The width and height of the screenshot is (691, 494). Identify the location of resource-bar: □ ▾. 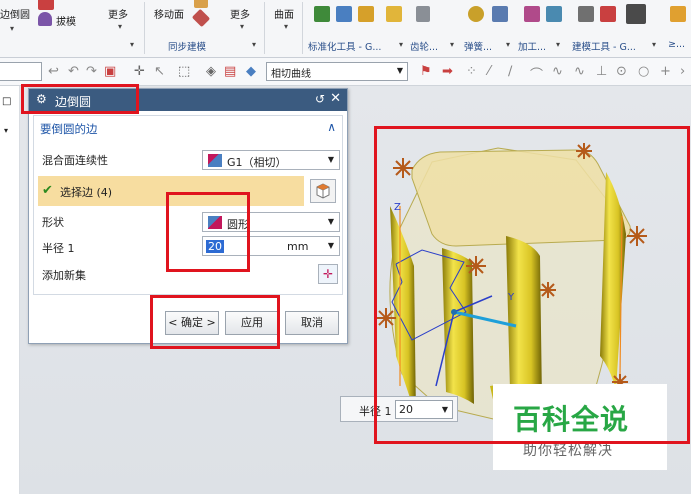
(10, 290).